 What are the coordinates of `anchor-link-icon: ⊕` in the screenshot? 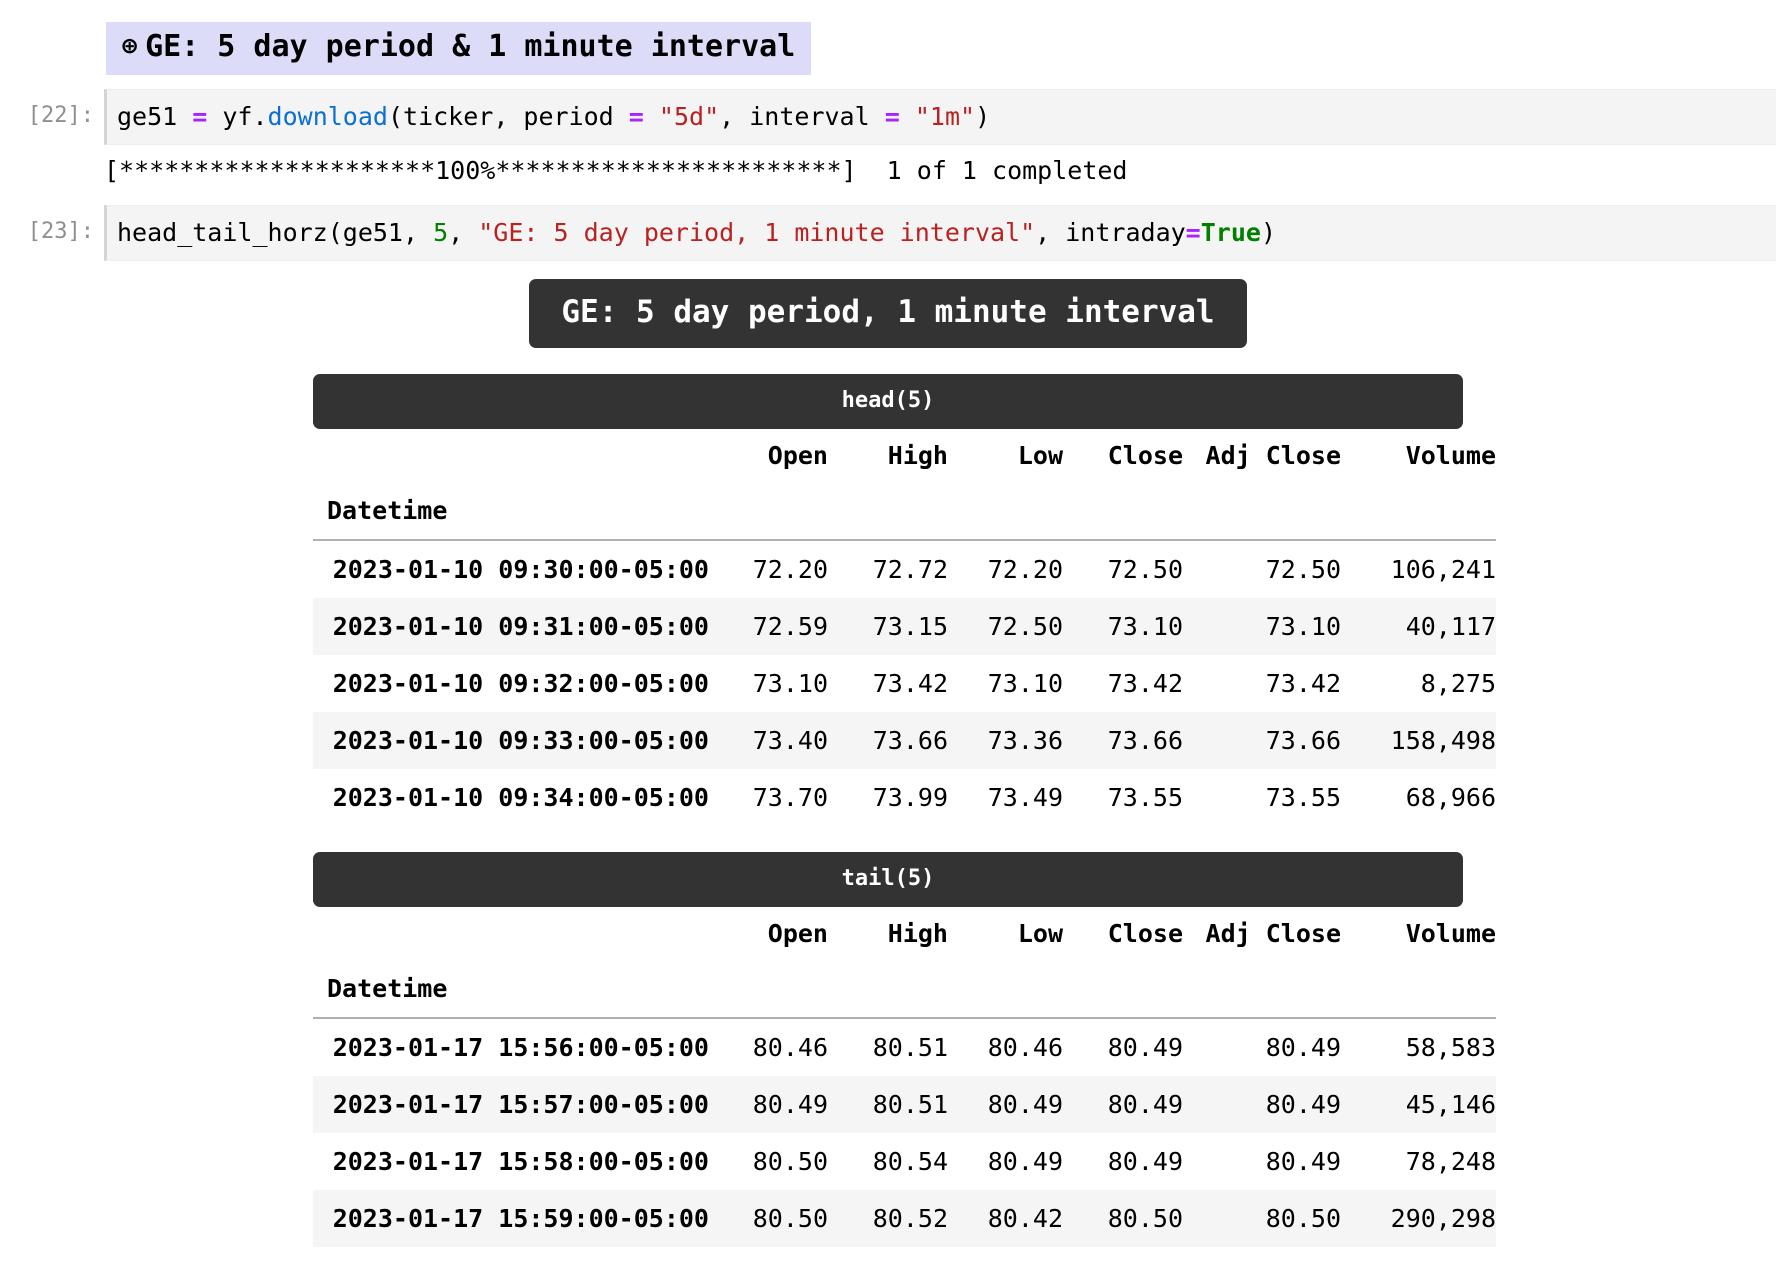 It's located at (129, 45).